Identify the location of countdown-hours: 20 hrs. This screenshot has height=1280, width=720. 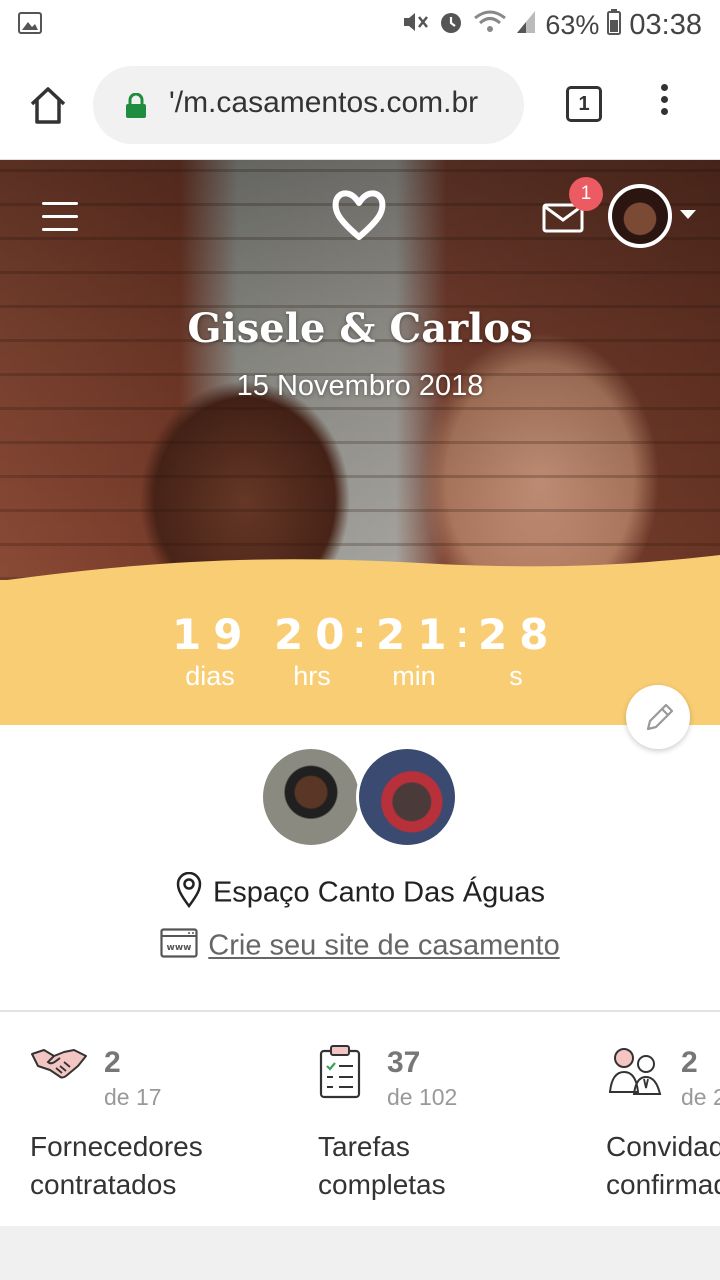
(315, 650).